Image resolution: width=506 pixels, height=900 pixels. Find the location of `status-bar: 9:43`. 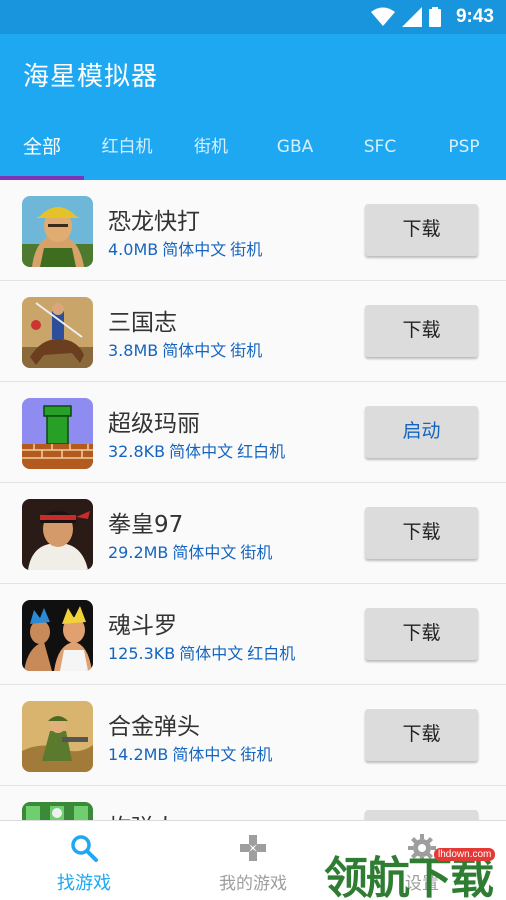

status-bar: 9:43 is located at coordinates (253, 17).